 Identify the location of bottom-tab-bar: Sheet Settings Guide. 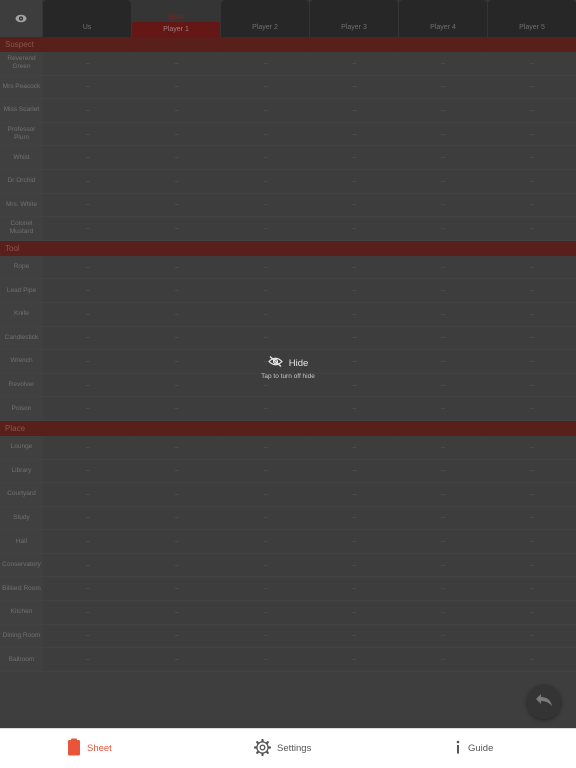
(288, 748).